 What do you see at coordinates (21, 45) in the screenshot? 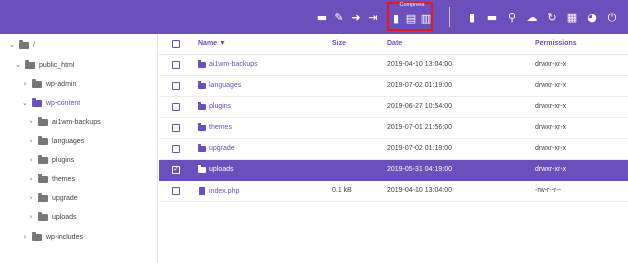
I see `tree-item-root: ⌄ /` at bounding box center [21, 45].